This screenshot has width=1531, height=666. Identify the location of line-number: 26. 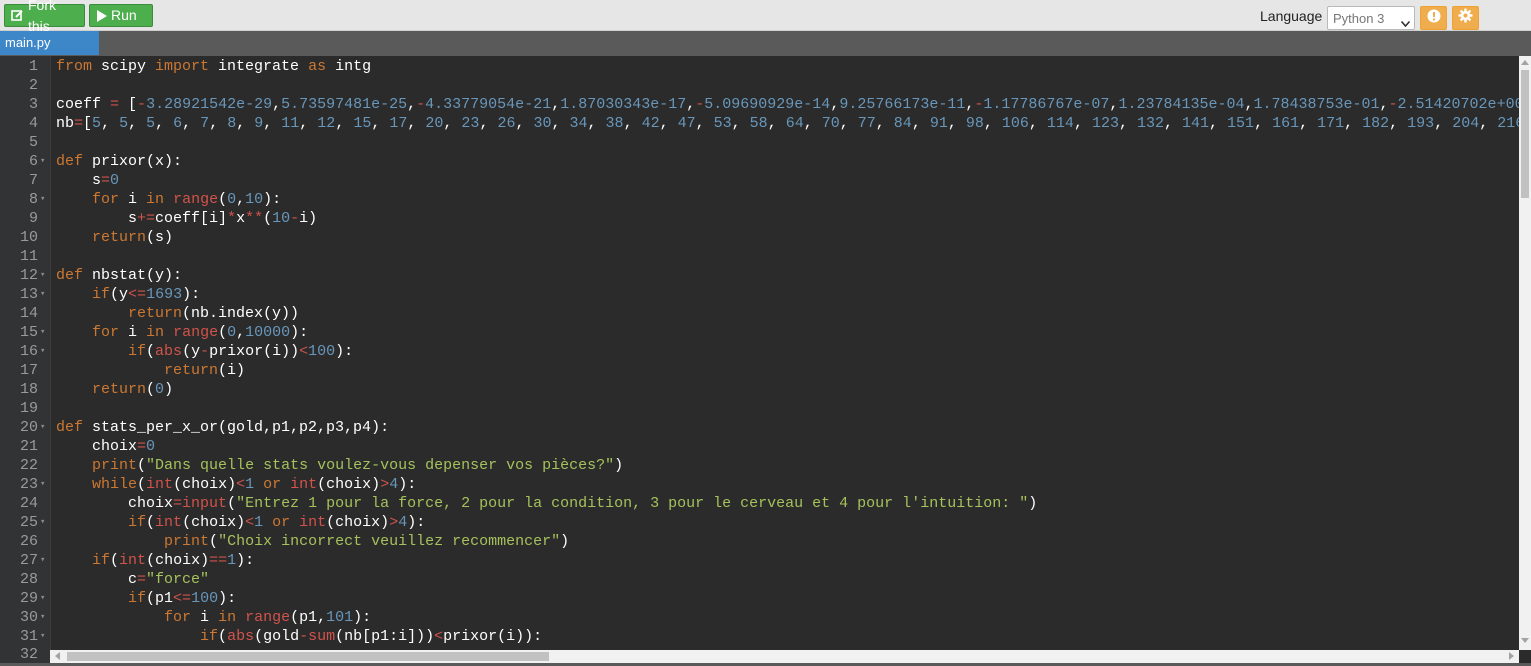
(28, 541).